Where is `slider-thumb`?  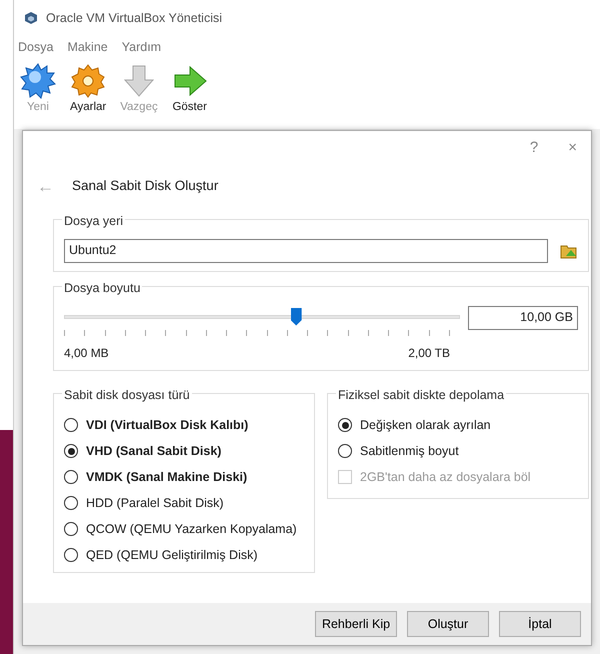
slider-thumb is located at coordinates (296, 317).